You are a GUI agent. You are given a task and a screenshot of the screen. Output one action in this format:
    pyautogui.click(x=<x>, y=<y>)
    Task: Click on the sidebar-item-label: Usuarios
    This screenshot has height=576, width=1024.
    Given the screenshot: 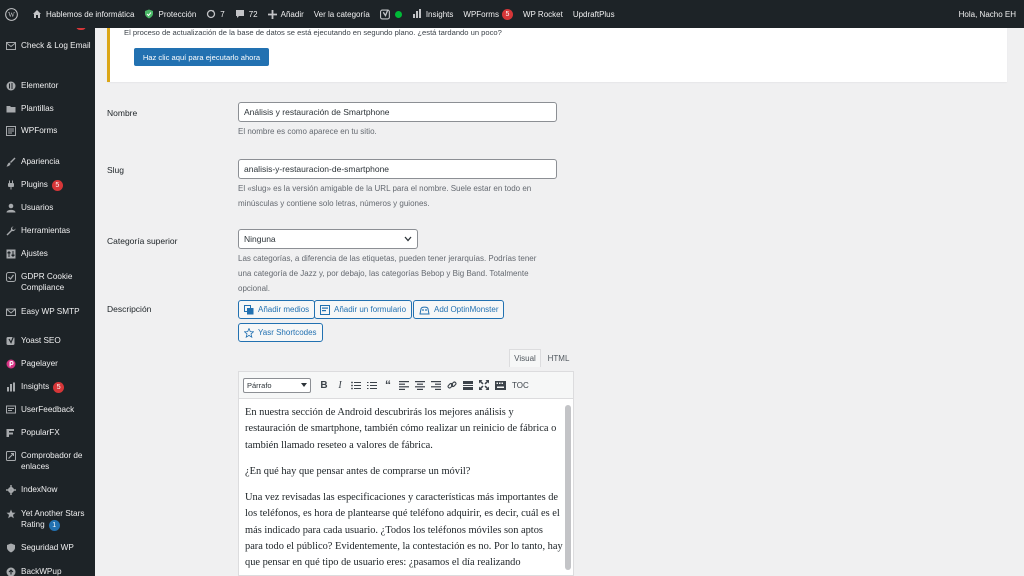 What is the action you would take?
    pyautogui.click(x=37, y=207)
    